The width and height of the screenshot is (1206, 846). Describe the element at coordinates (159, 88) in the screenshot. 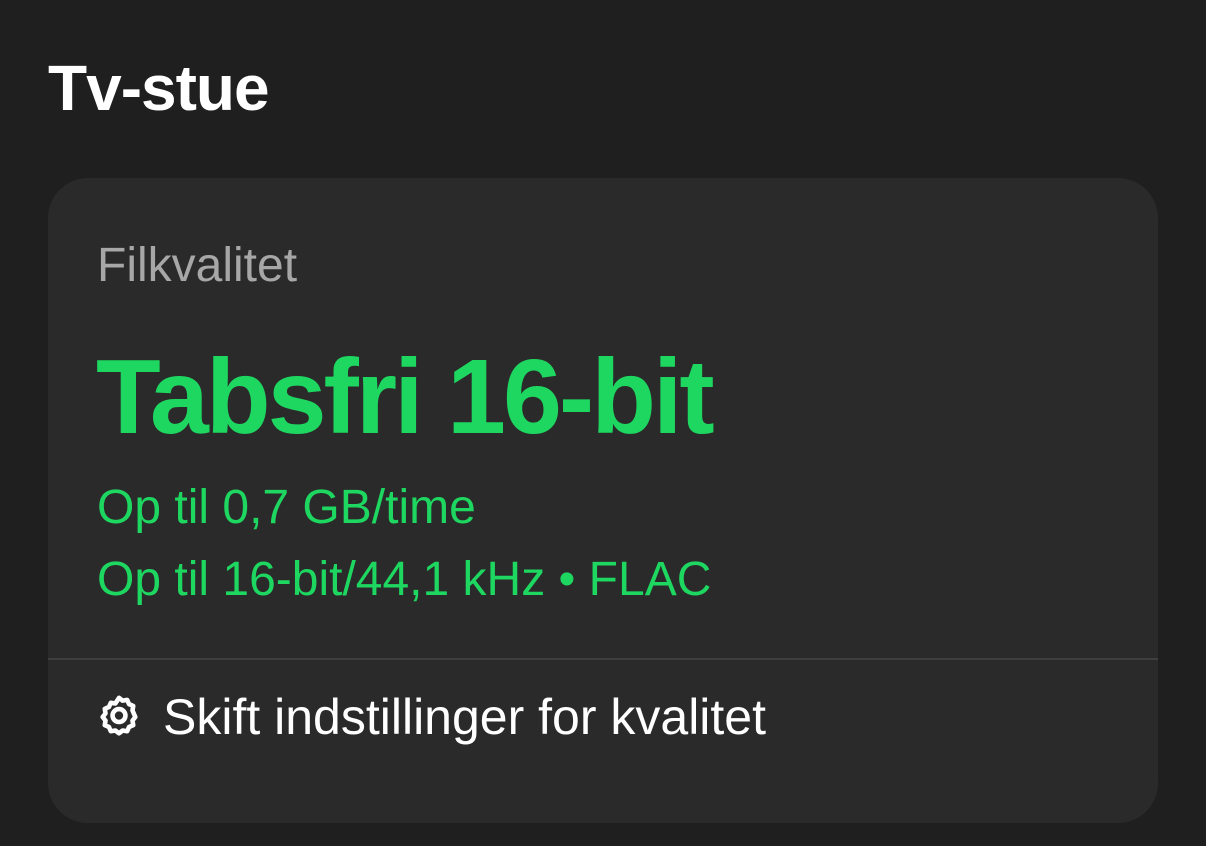

I see `device-title: Tv-stue` at that location.